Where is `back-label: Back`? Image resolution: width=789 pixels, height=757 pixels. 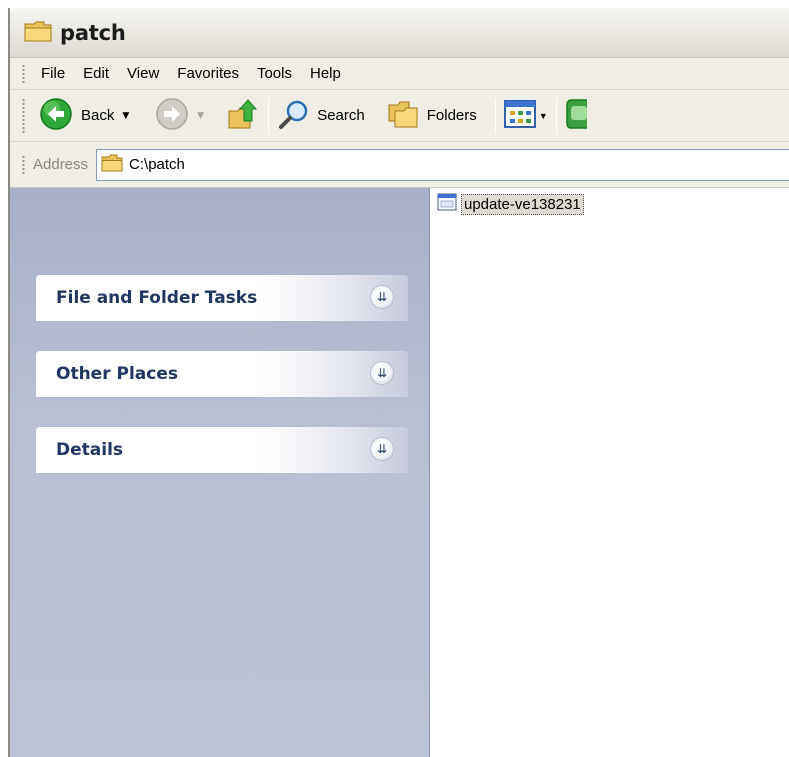
back-label: Back is located at coordinates (98, 115).